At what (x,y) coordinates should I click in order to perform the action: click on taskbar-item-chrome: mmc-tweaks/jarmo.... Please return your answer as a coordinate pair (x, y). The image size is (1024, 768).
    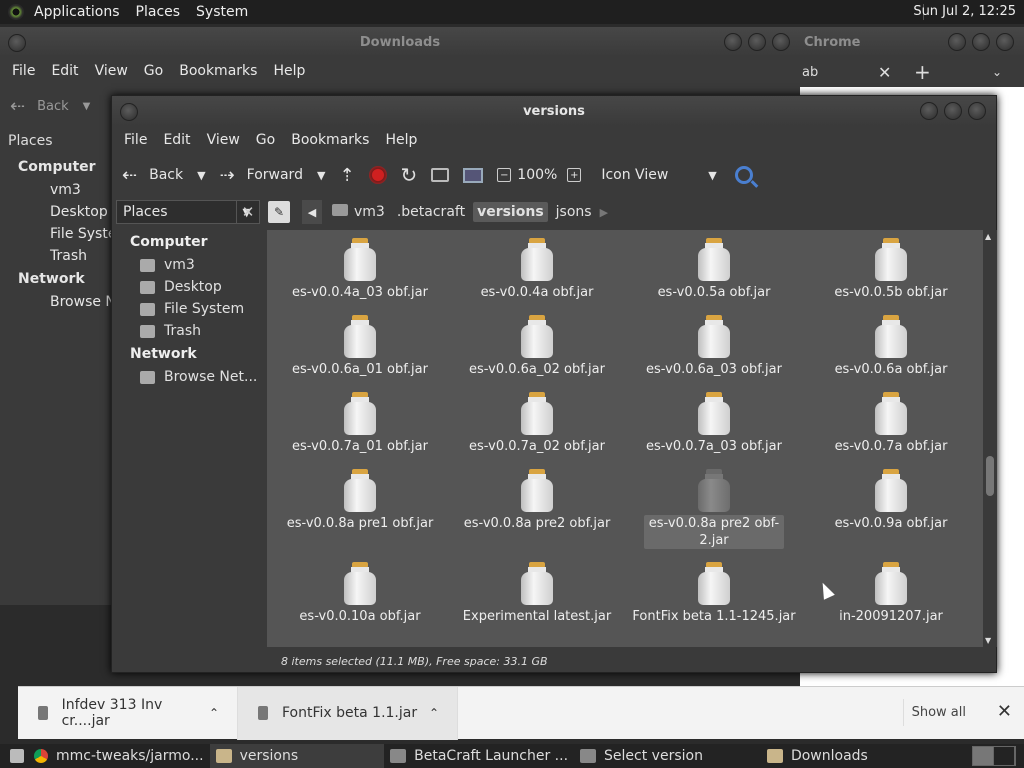
    Looking at the image, I should click on (107, 756).